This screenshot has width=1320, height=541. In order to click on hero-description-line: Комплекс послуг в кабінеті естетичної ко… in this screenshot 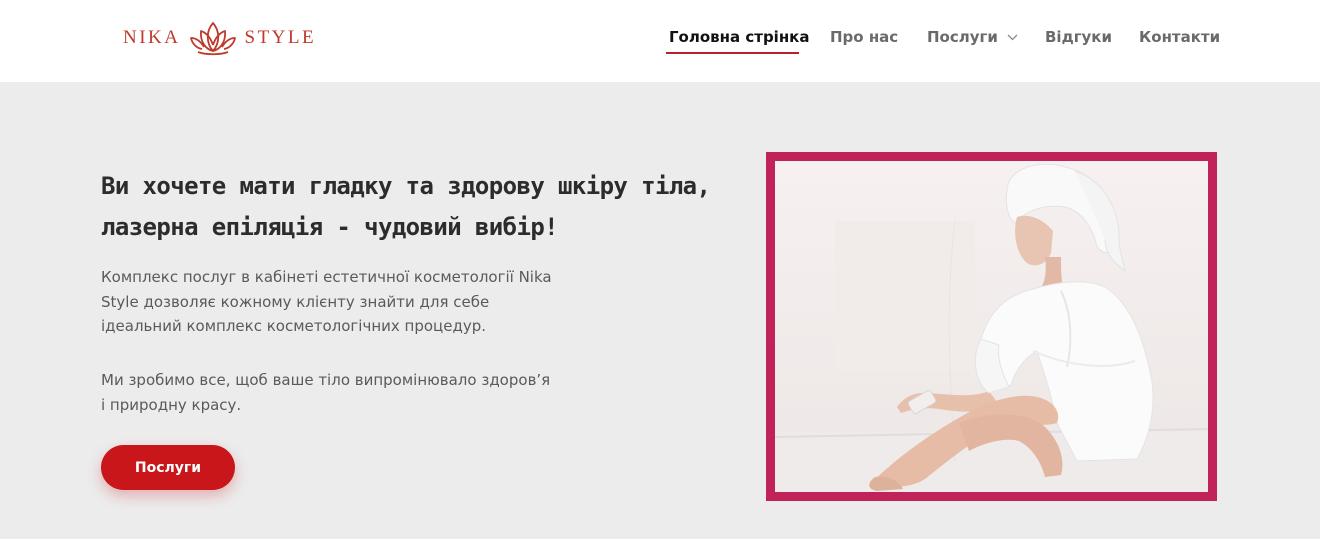, I will do `click(326, 277)`.